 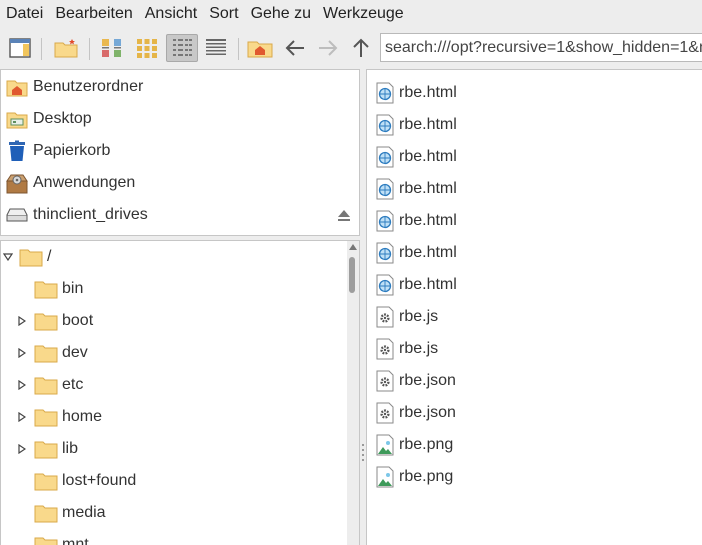 What do you see at coordinates (17, 87) in the screenshot?
I see `home-folder-icon` at bounding box center [17, 87].